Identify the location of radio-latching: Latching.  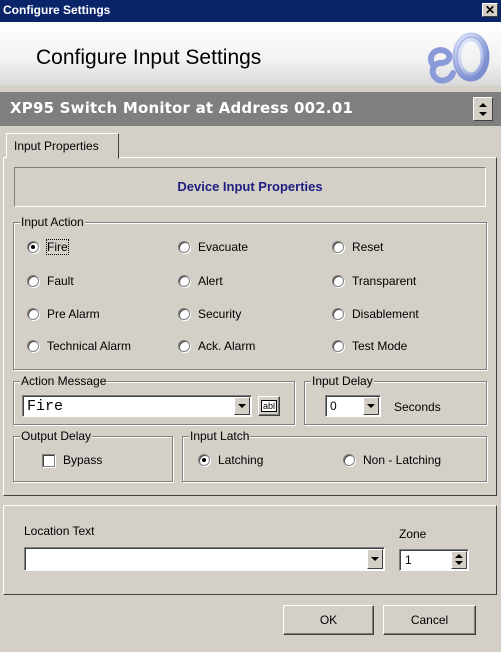
(230, 460).